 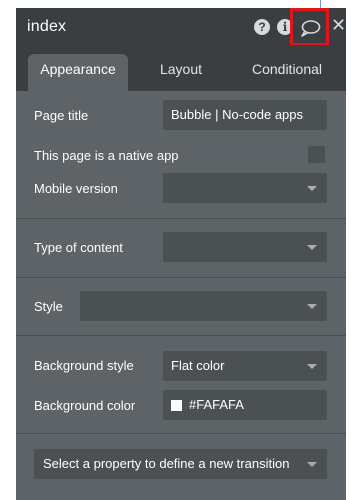 What do you see at coordinates (85, 405) in the screenshot?
I see `background-color-label: Background color` at bounding box center [85, 405].